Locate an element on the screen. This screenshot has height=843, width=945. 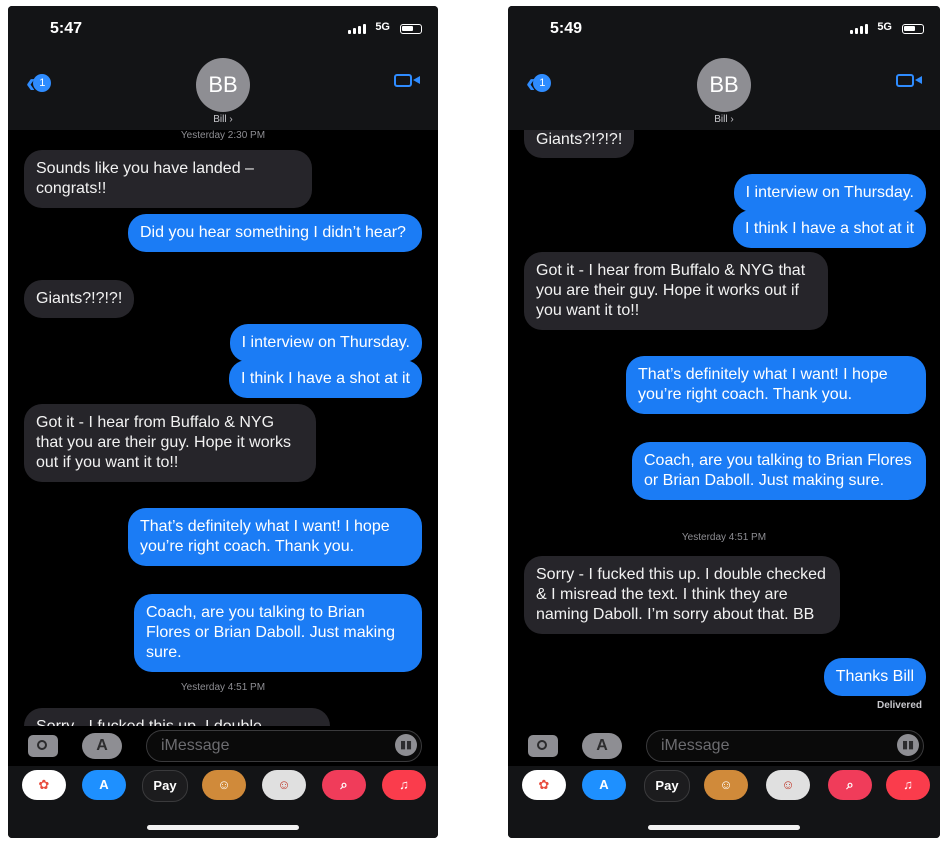
message-outgoing: Did you hear something I didn’t hear? is located at coordinates (275, 233).